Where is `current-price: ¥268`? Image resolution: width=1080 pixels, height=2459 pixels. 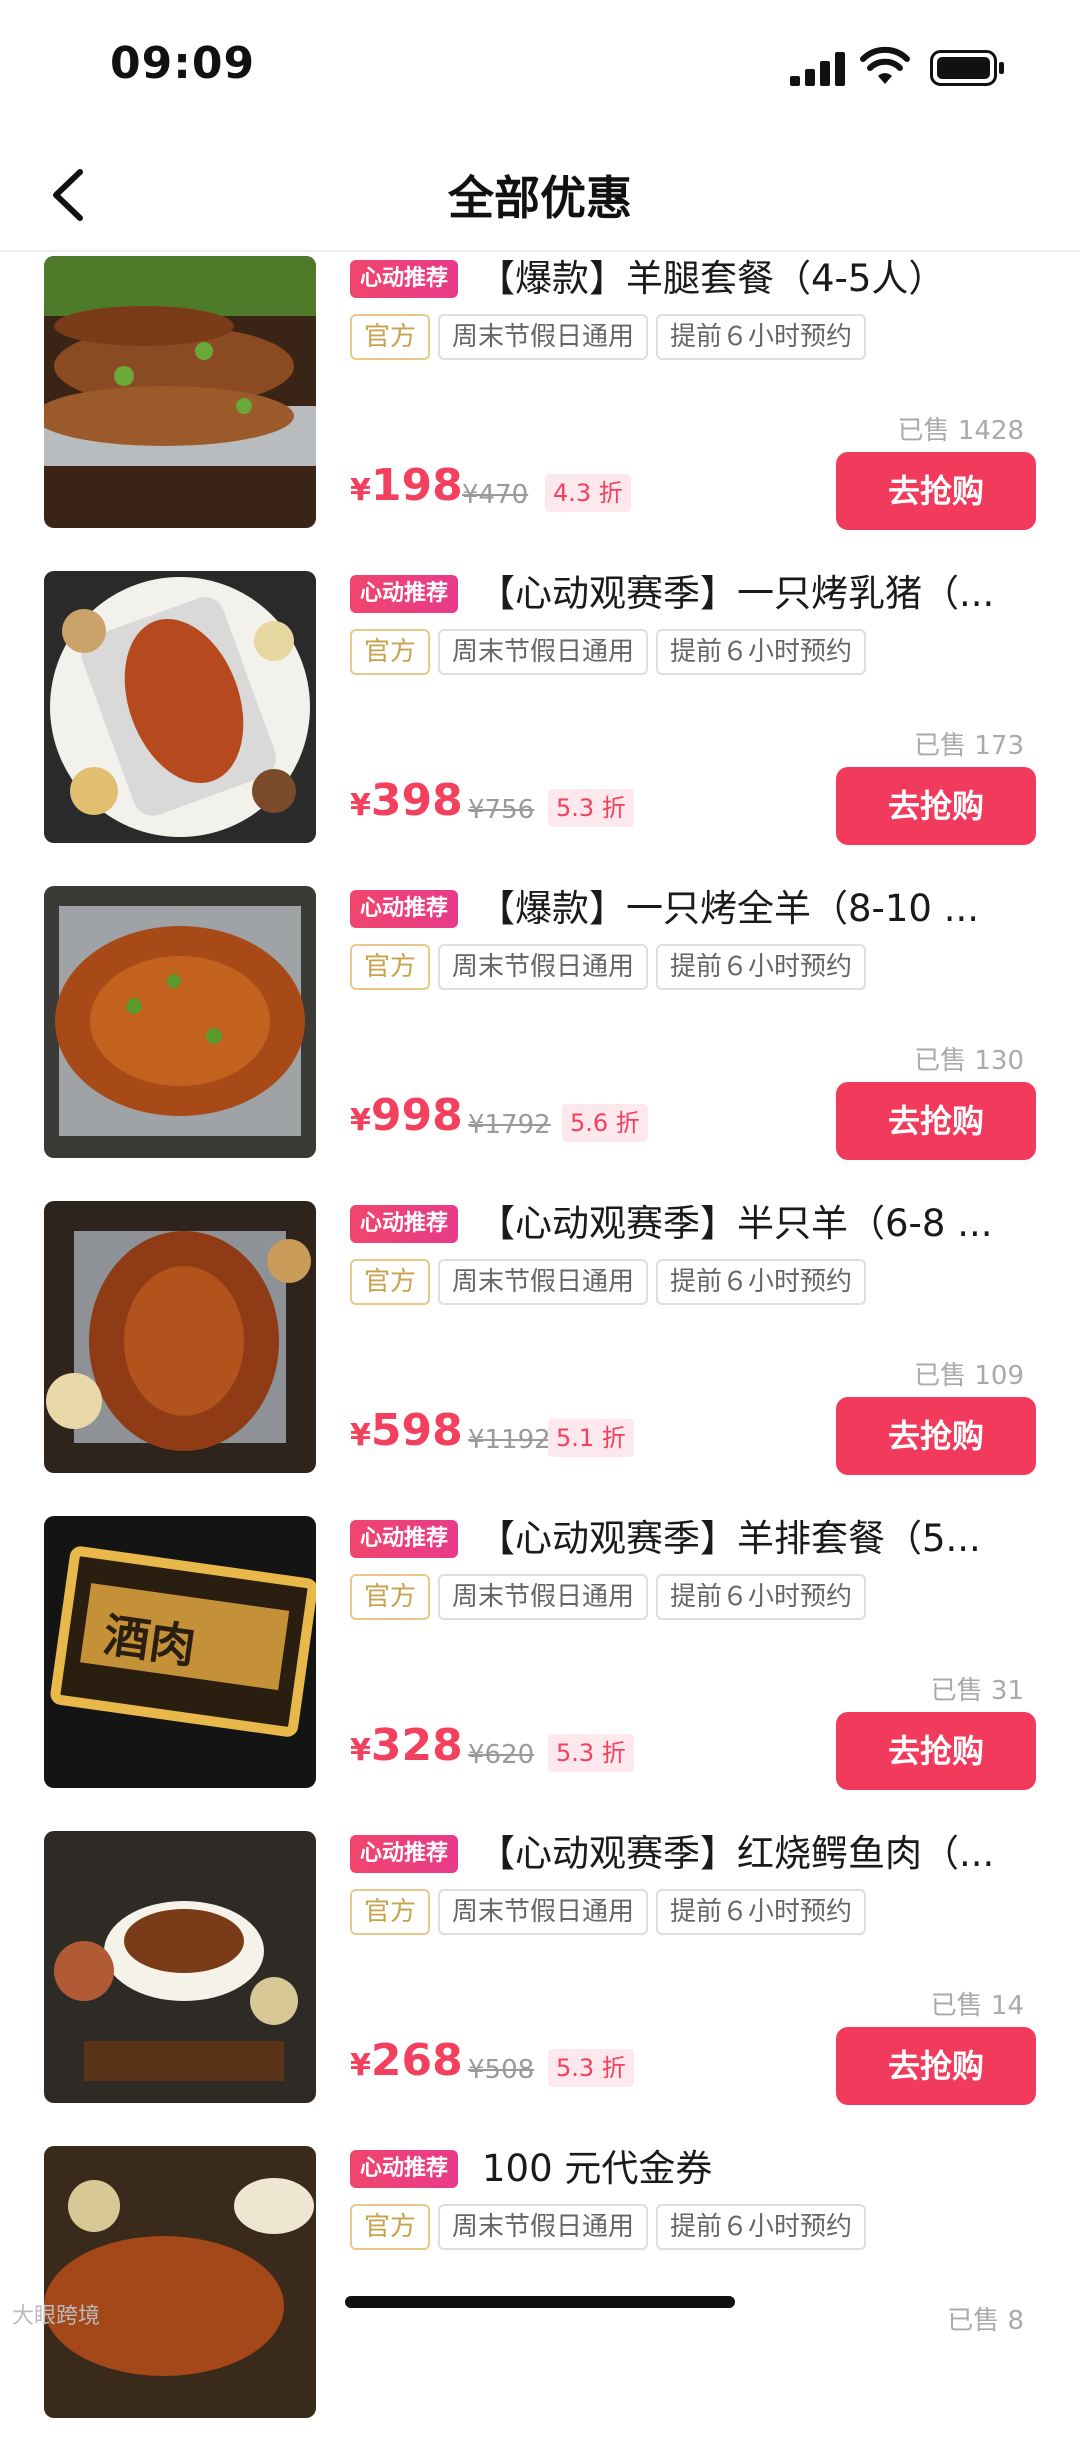
current-price: ¥268 is located at coordinates (406, 2060).